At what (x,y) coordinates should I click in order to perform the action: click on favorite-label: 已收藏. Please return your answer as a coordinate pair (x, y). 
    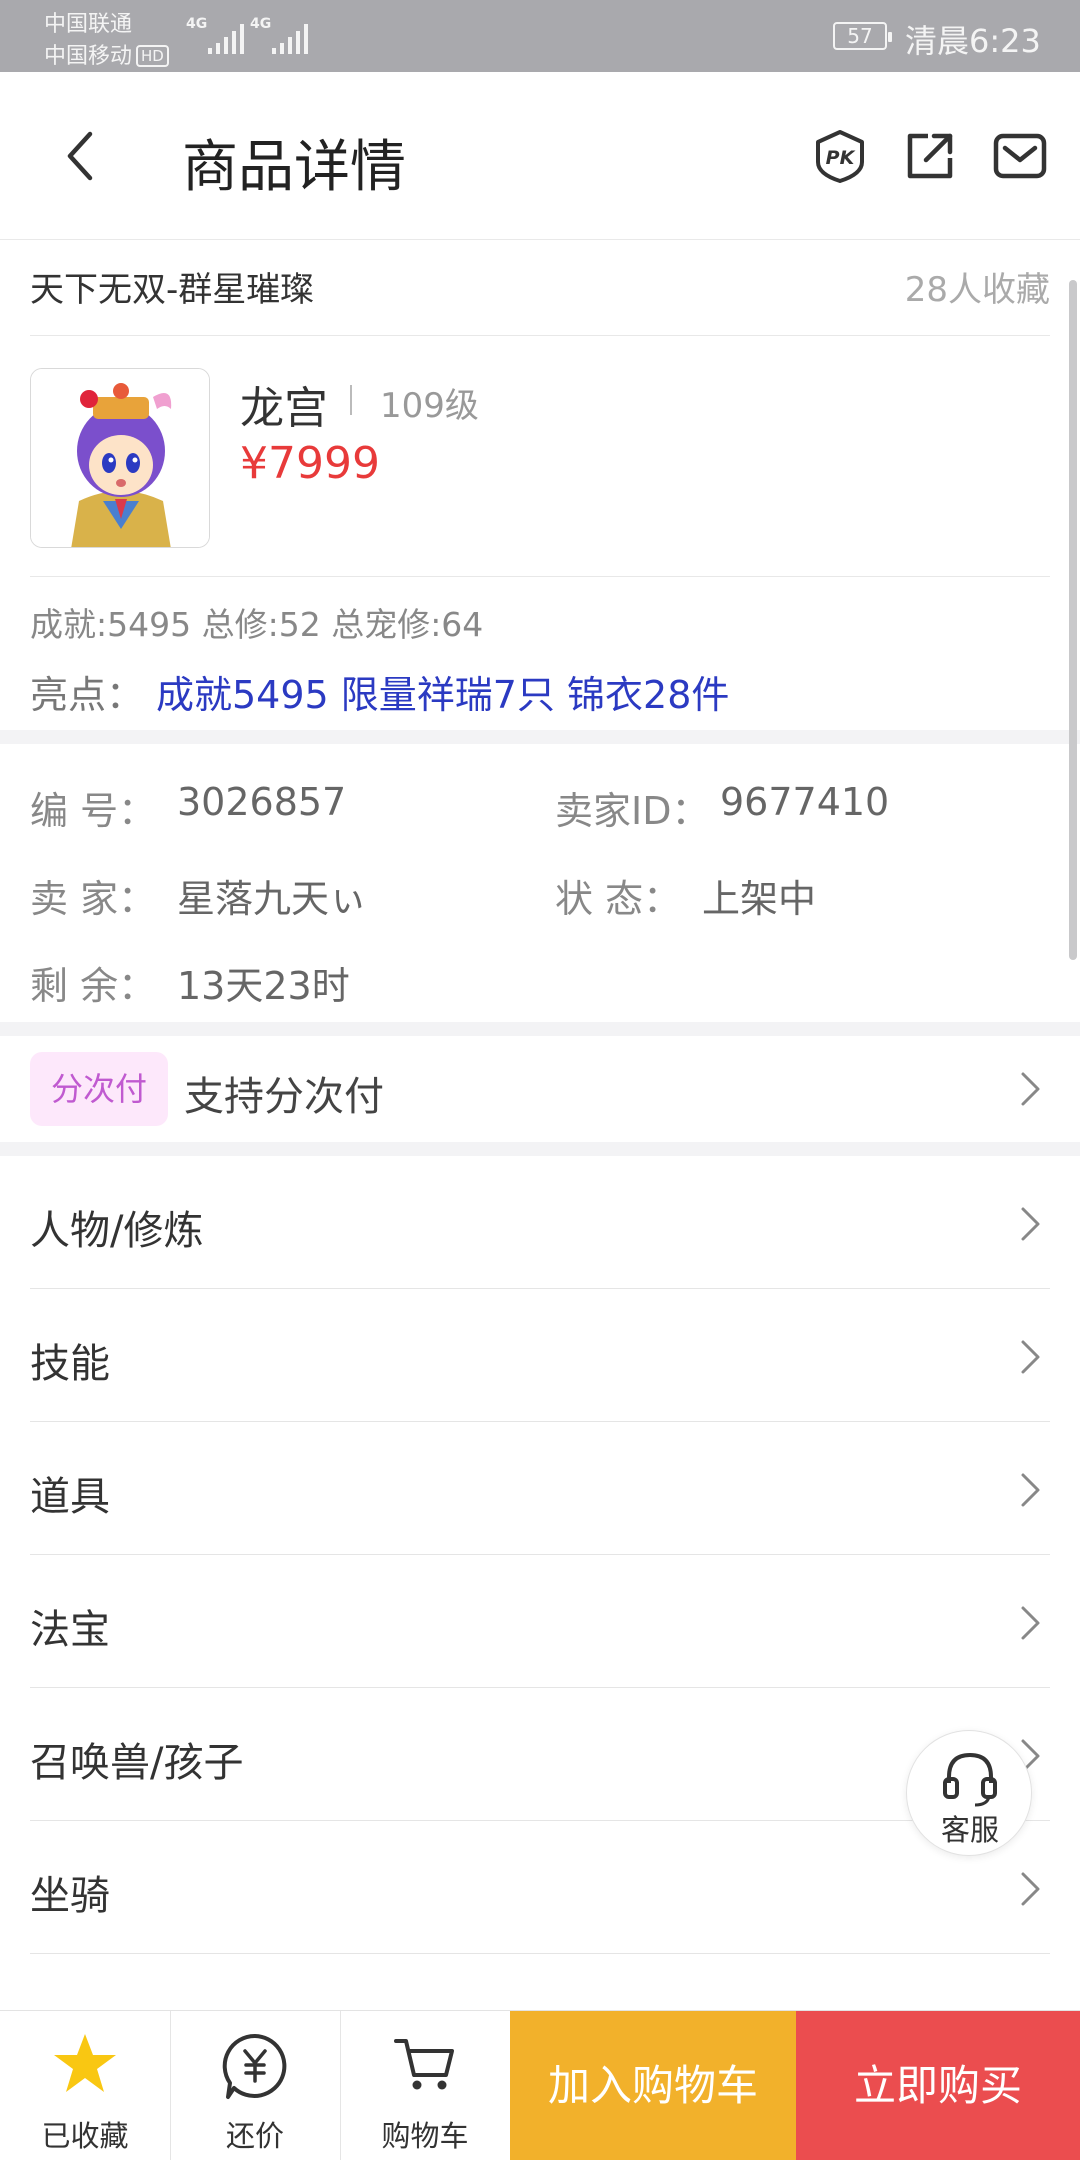
    Looking at the image, I should click on (85, 2136).